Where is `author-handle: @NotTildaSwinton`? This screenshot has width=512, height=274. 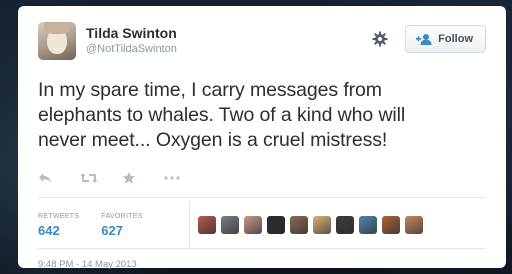
author-handle: @NotTildaSwinton is located at coordinates (131, 49).